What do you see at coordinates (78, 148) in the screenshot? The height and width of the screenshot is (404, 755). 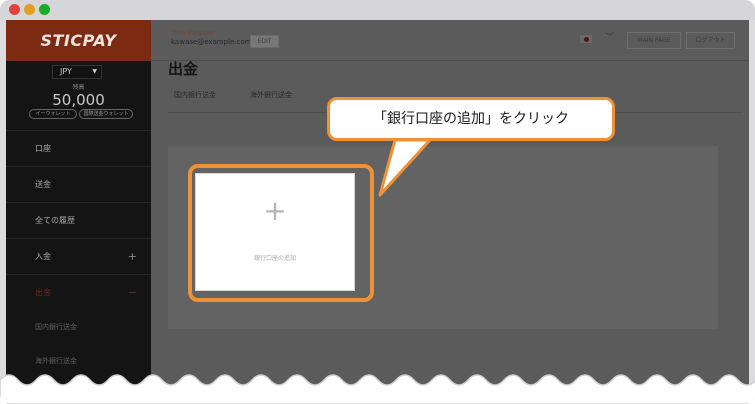 I see `sidebar-item-account: 口座` at bounding box center [78, 148].